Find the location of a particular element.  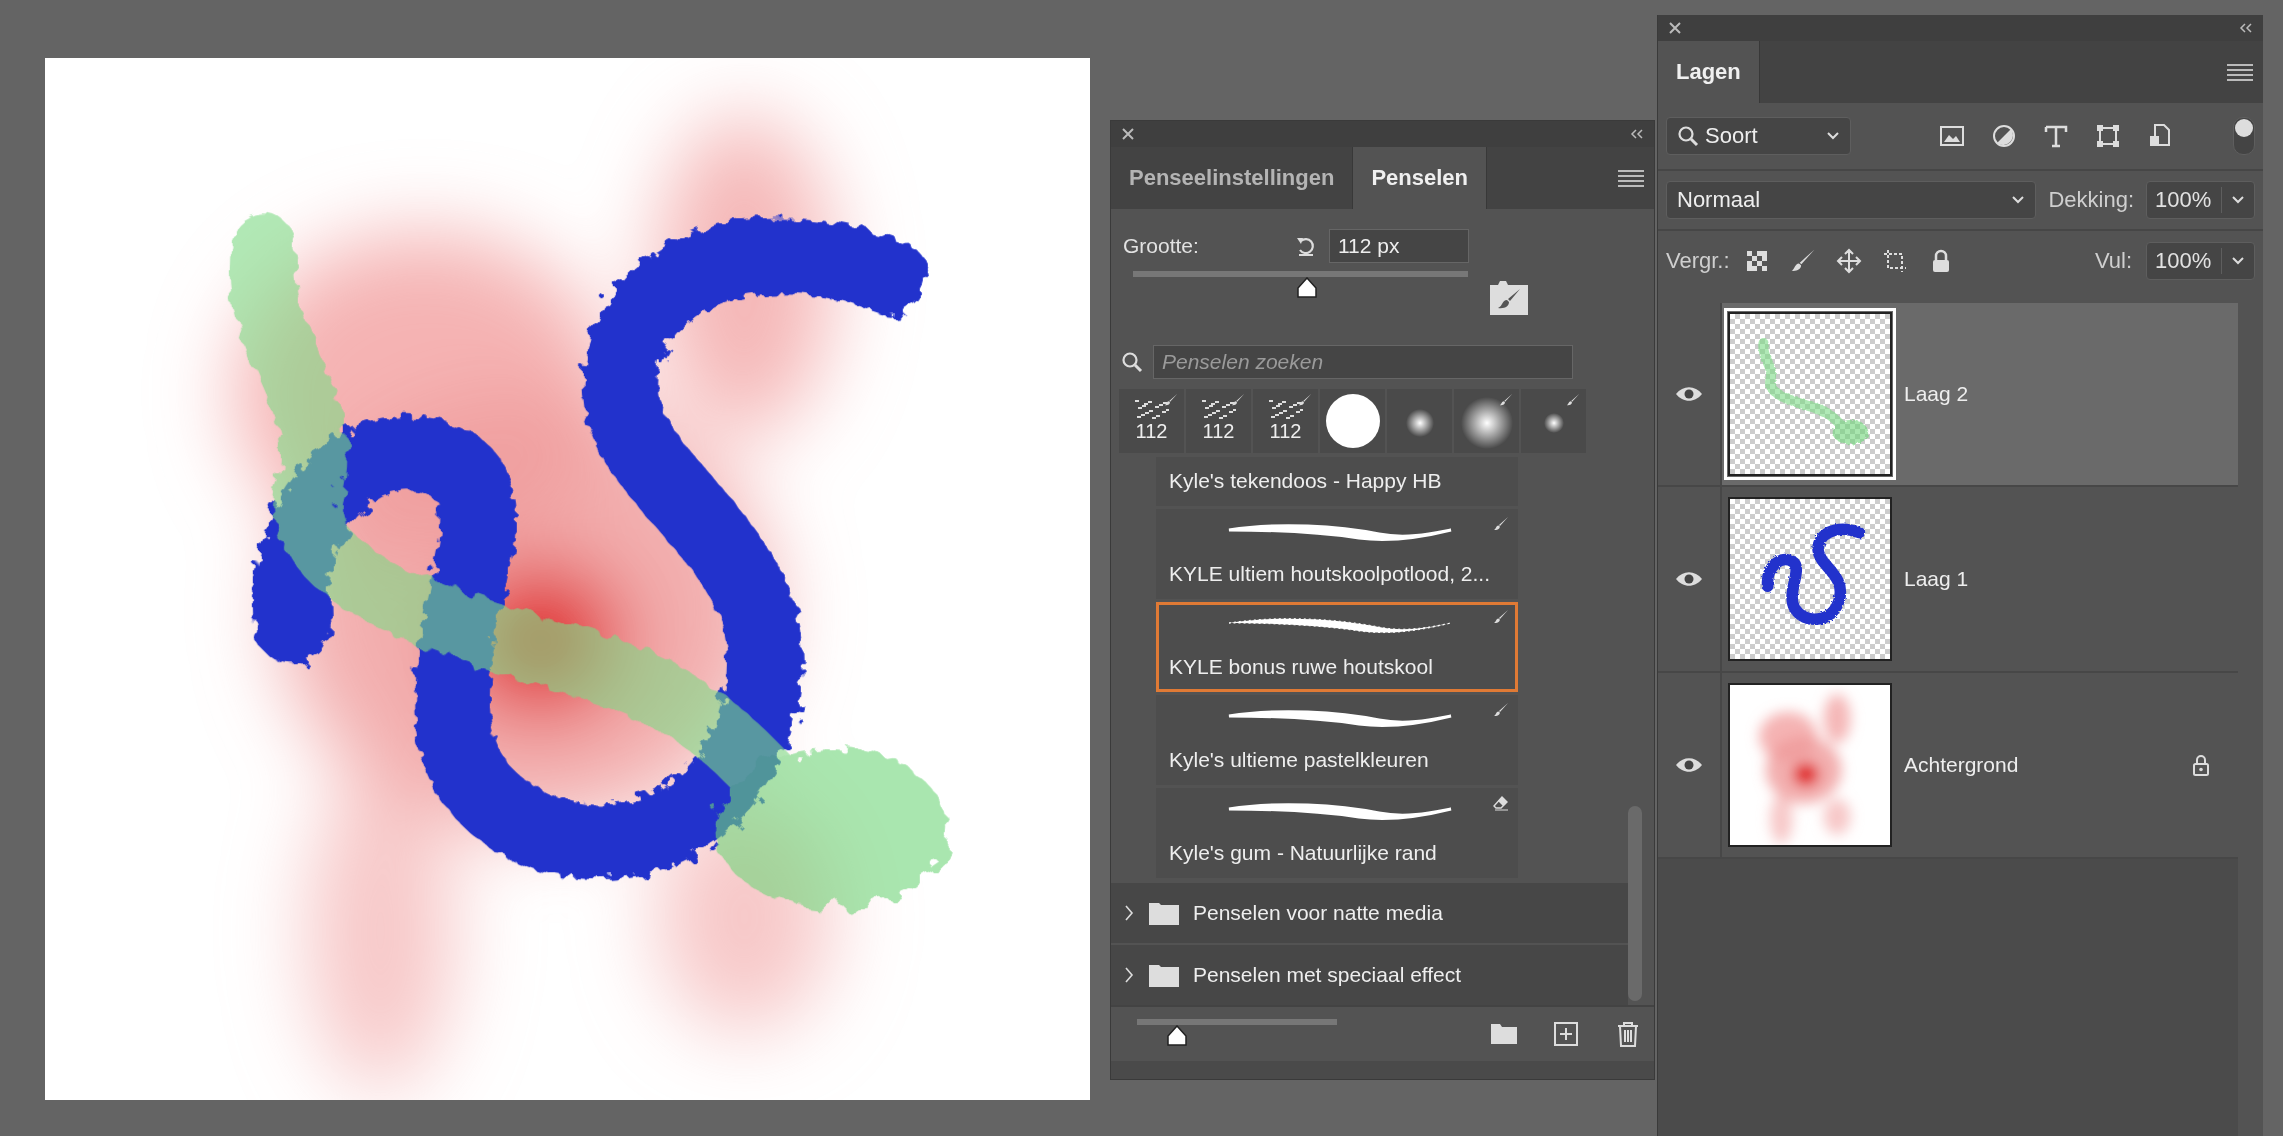

panel-resize-grip is located at coordinates (1382, 1070).